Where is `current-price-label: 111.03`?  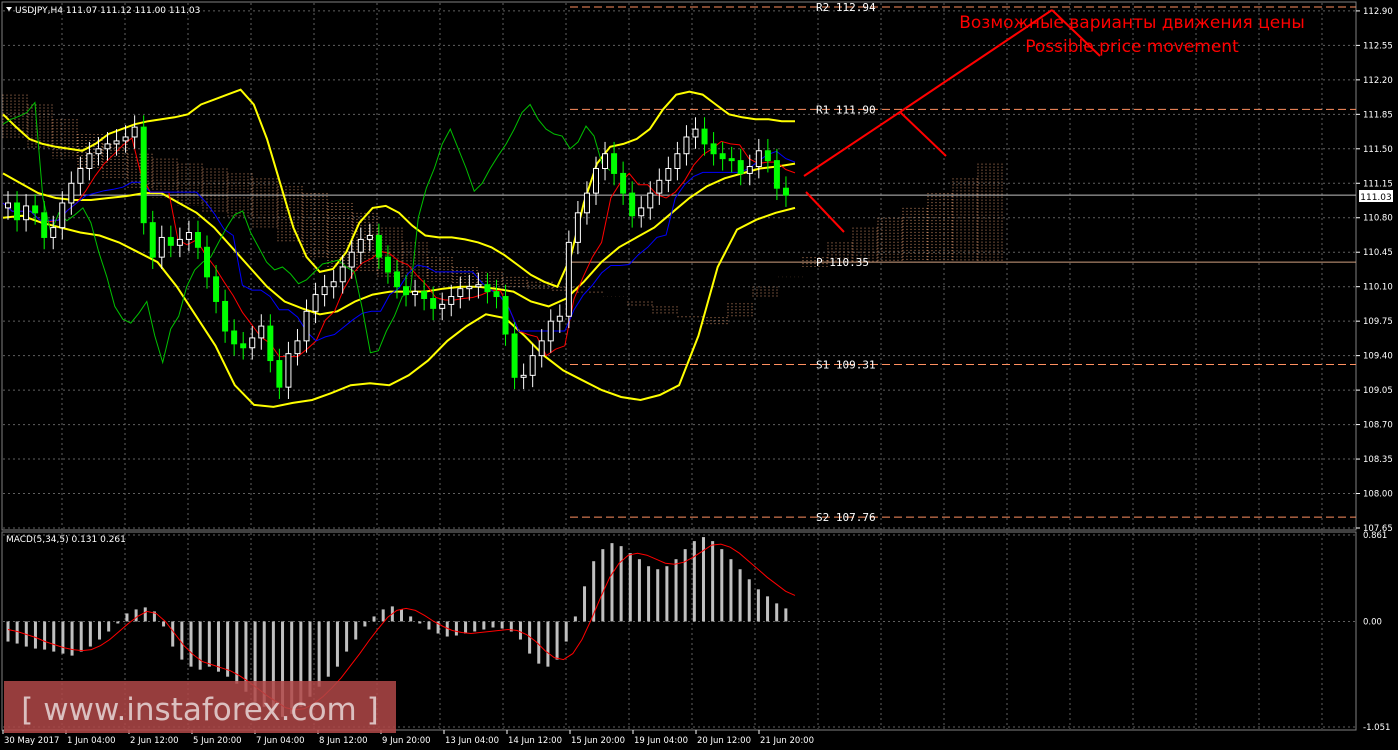 current-price-label: 111.03 is located at coordinates (1376, 198).